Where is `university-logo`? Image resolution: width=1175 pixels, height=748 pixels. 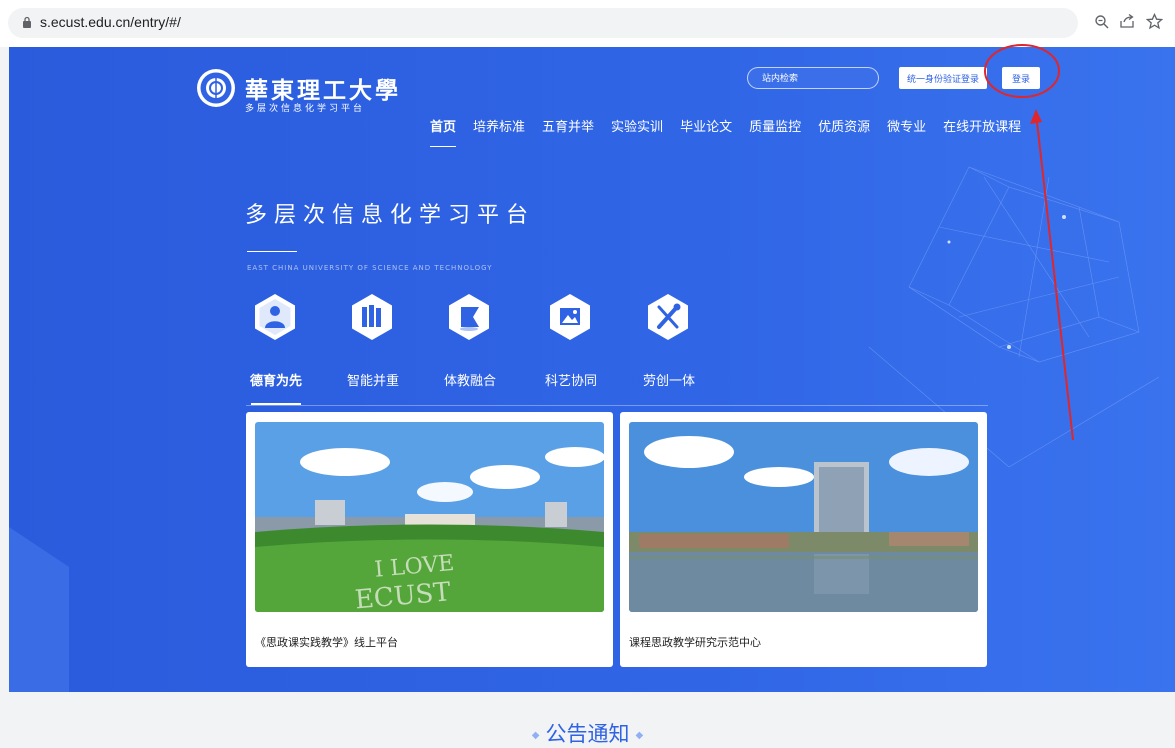 university-logo is located at coordinates (216, 88).